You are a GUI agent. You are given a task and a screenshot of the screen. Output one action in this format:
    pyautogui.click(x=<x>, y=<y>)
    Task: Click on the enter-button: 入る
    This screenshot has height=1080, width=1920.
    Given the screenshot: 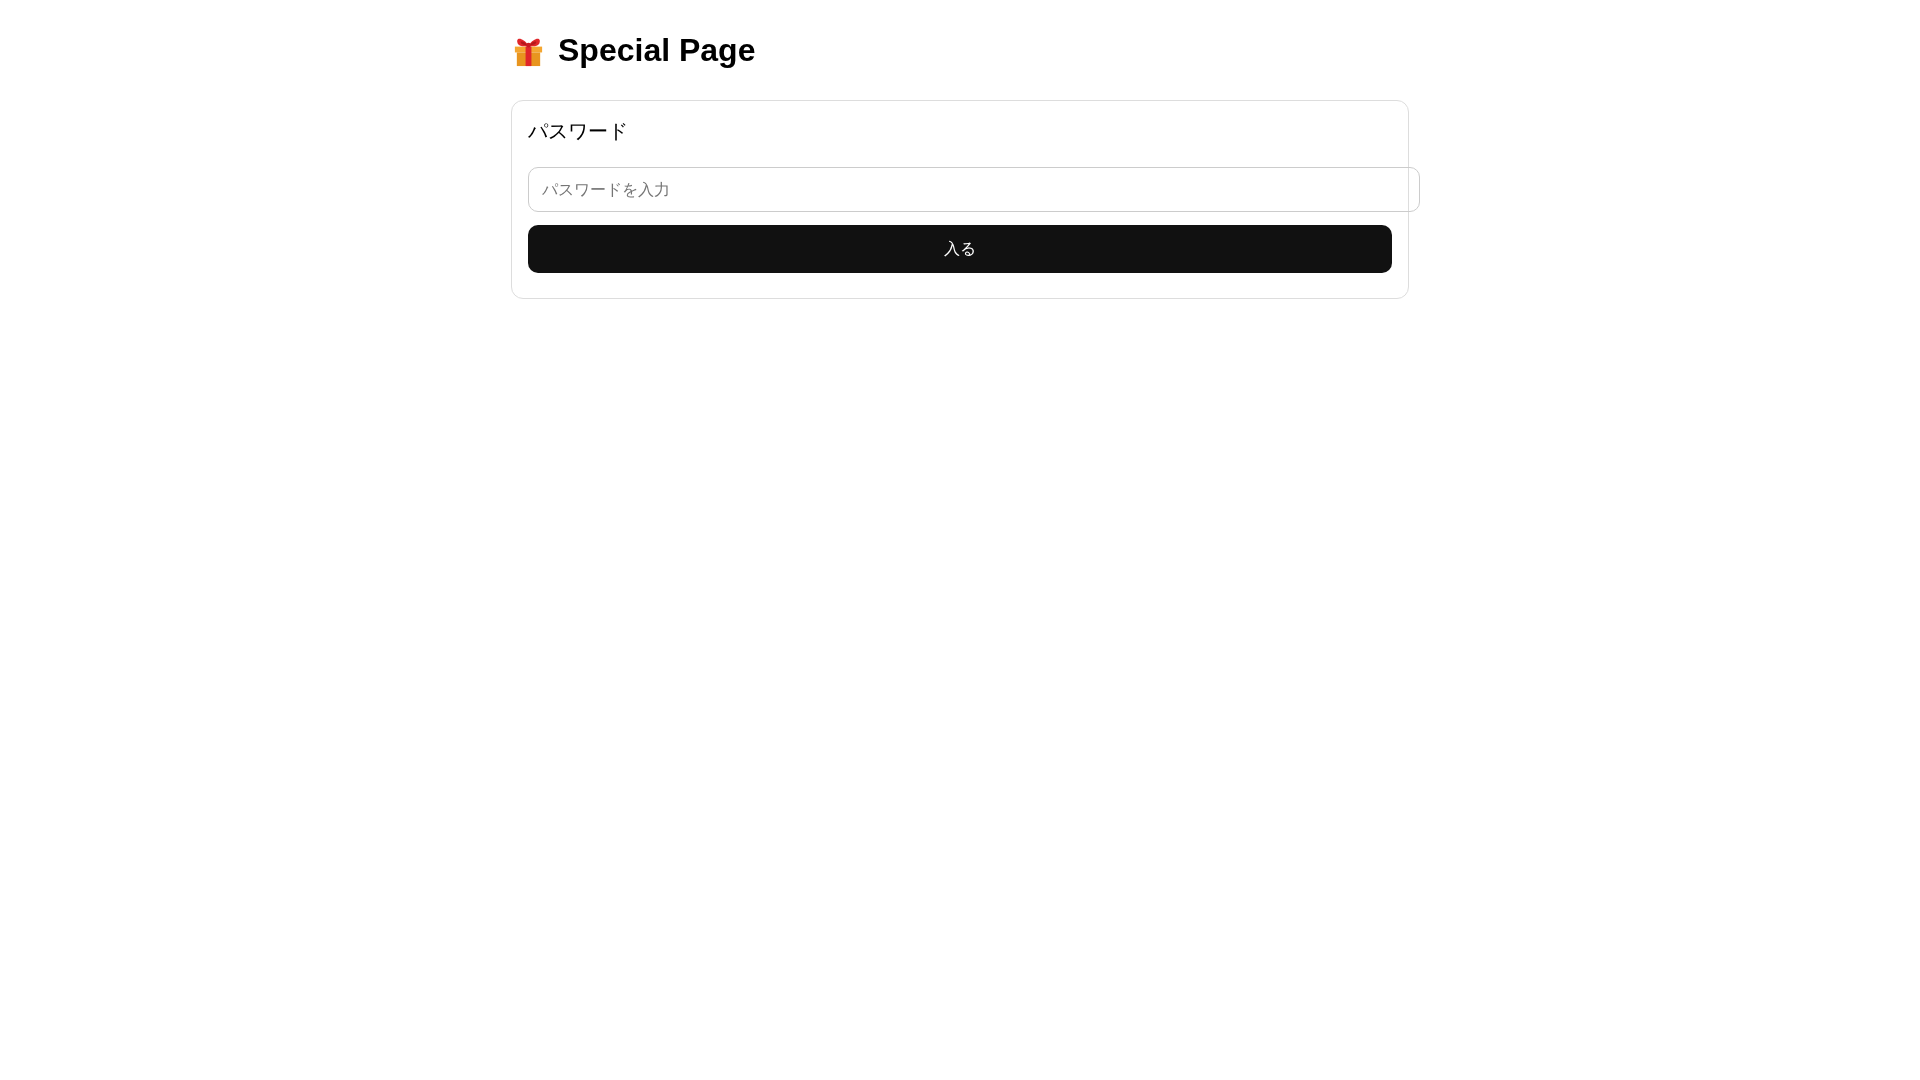 What is the action you would take?
    pyautogui.click(x=960, y=249)
    